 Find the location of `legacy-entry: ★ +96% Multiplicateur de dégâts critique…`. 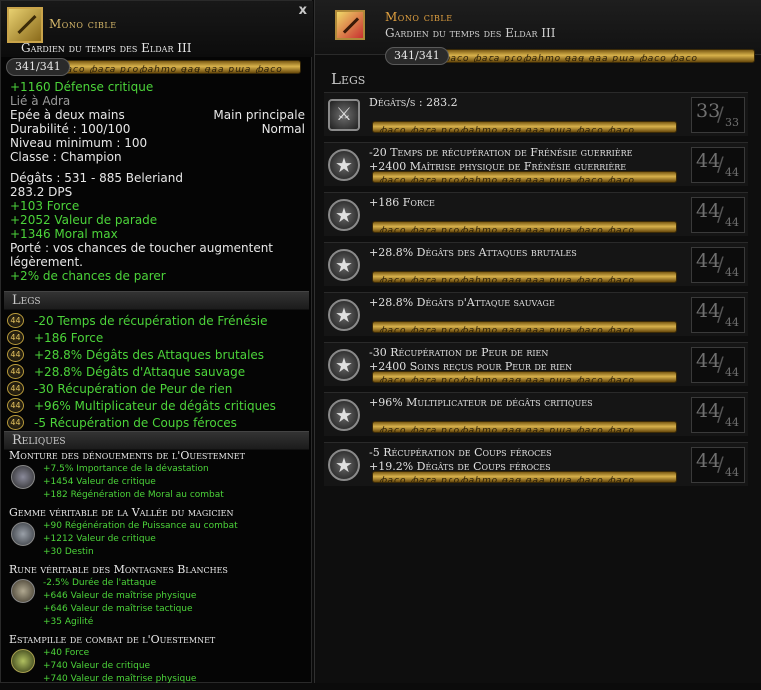

legacy-entry: ★ +96% Multiplicateur de dégâts critique… is located at coordinates (536, 414).